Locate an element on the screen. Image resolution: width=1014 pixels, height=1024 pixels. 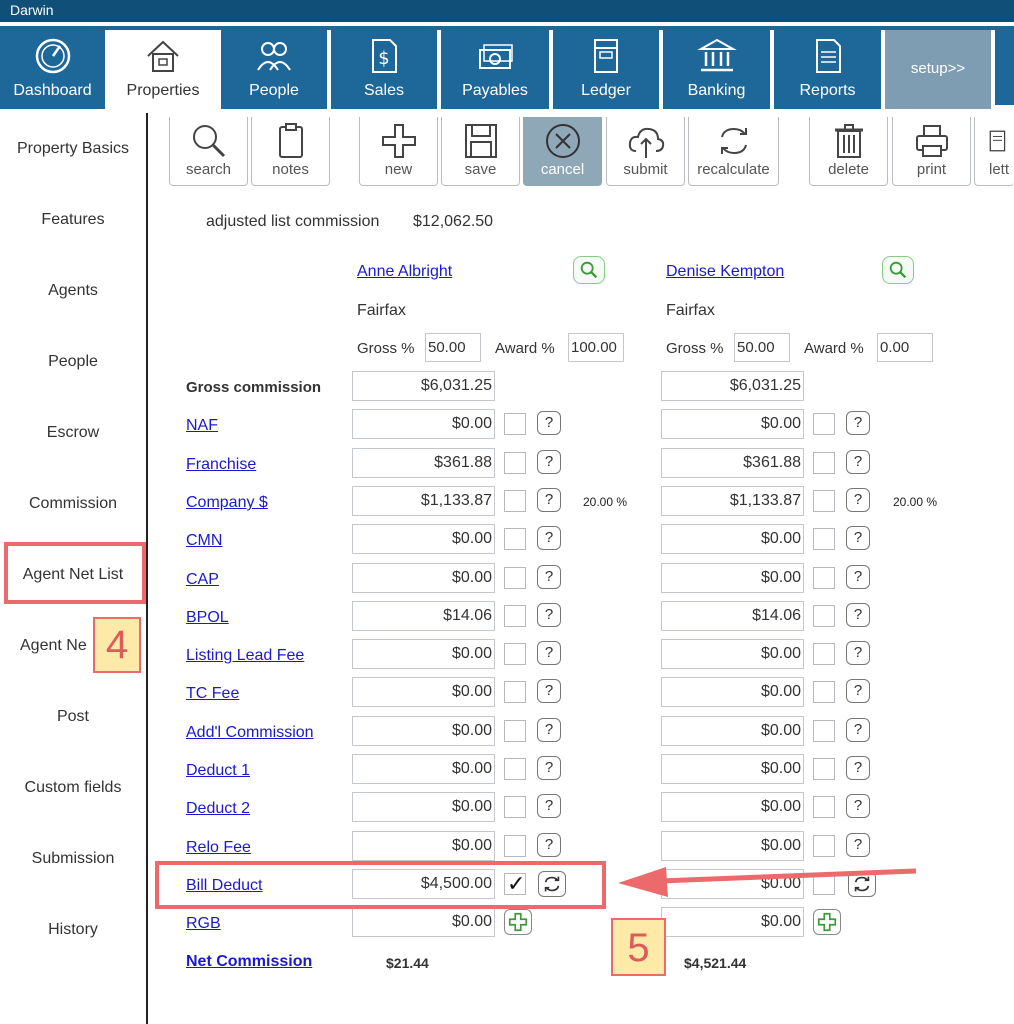
agent-b-cmn-checkbox is located at coordinates (824, 539).